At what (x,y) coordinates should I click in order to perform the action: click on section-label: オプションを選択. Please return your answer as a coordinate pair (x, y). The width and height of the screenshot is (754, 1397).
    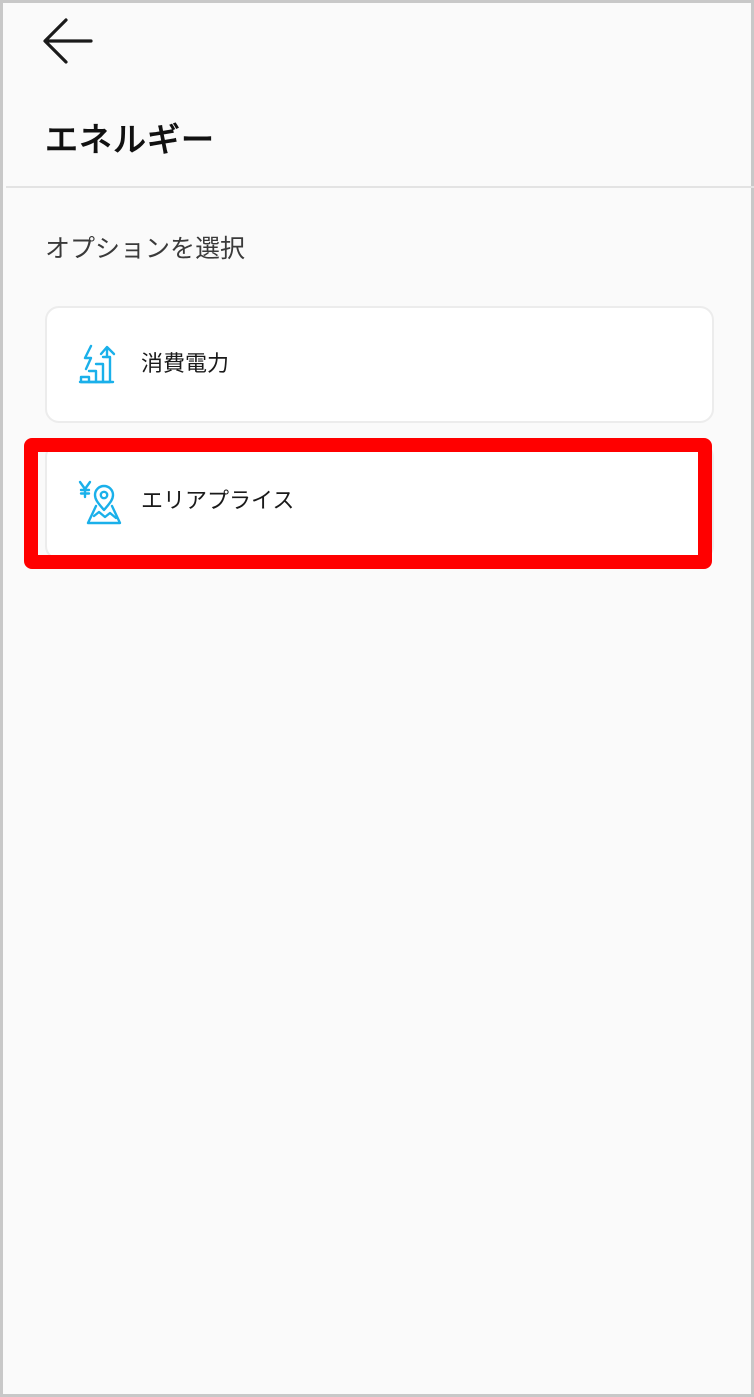
    Looking at the image, I should click on (145, 248).